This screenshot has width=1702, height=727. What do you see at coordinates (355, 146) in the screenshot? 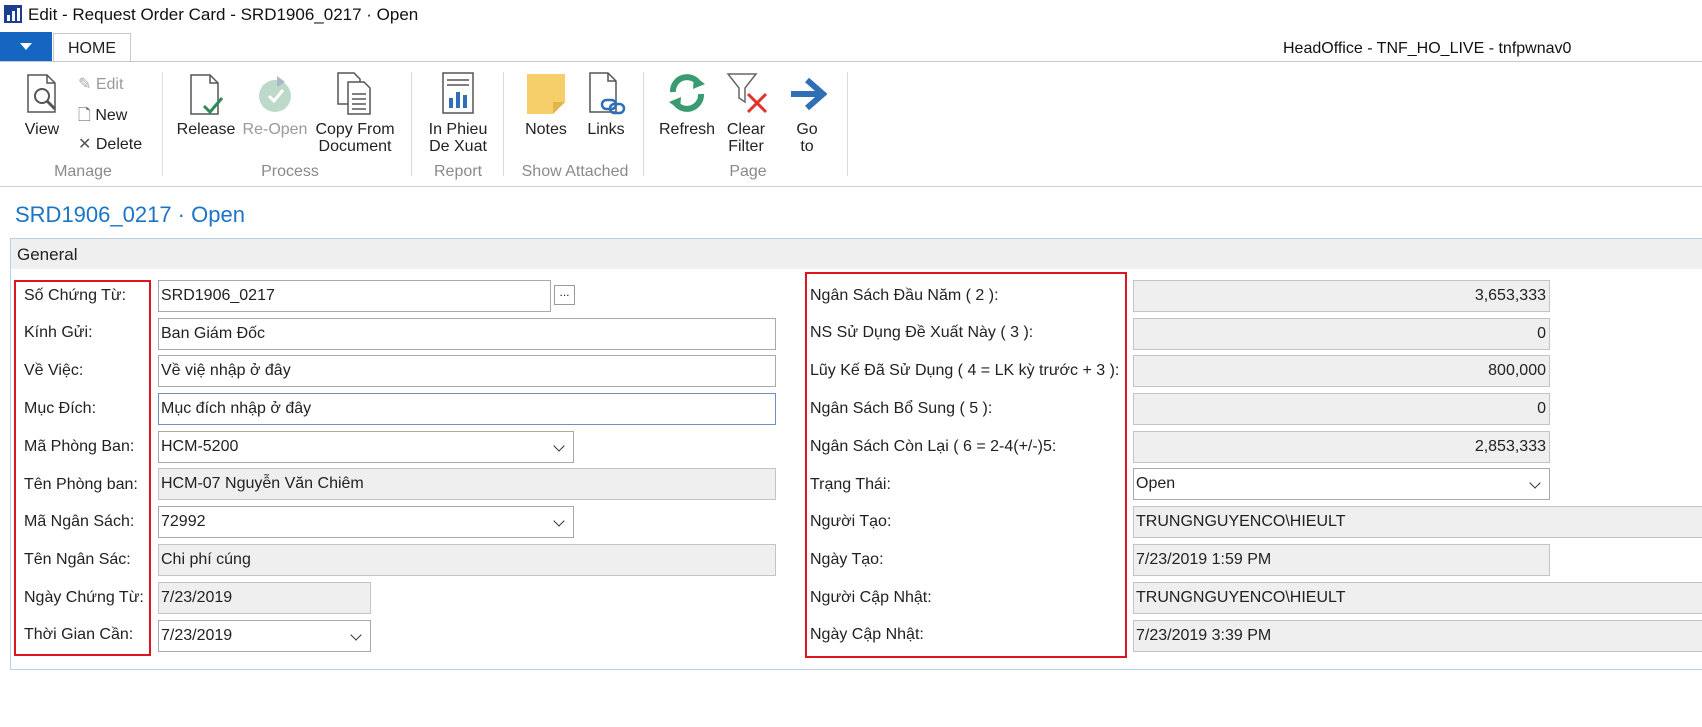
I see `copy-from-label-2: Document` at bounding box center [355, 146].